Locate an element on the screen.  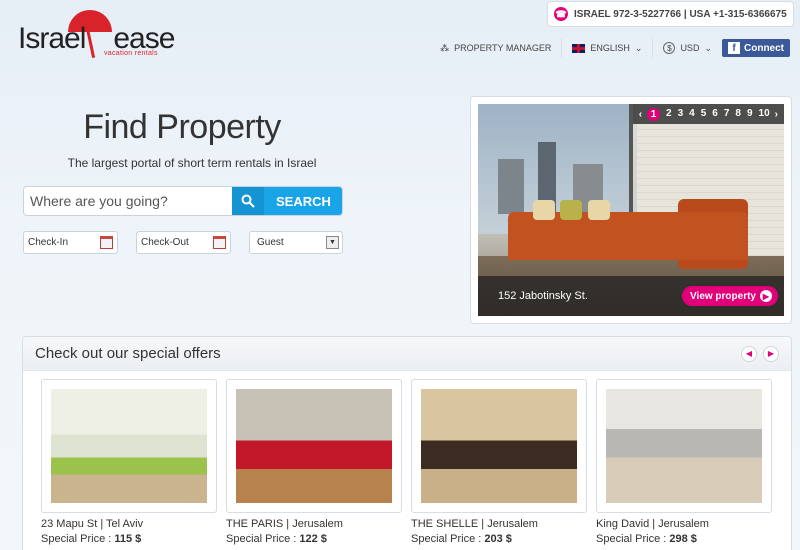
offer-price-value: 115 $ is located at coordinates (128, 539).